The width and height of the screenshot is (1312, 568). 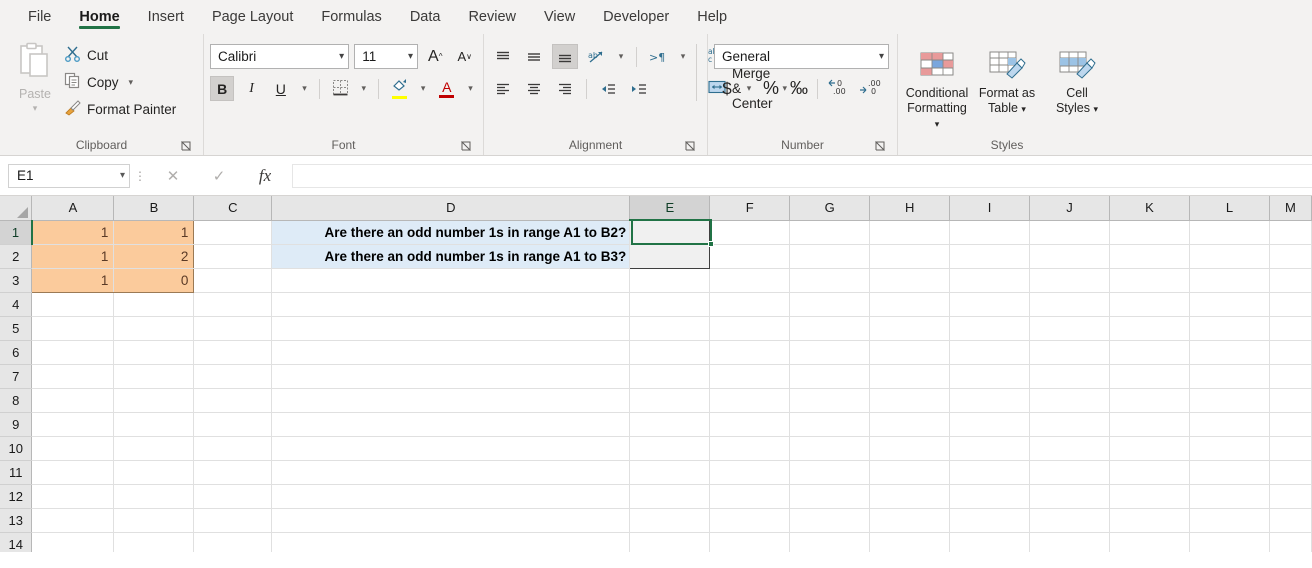 I want to click on font-name-combo: Calibri ▾, so click(x=280, y=56).